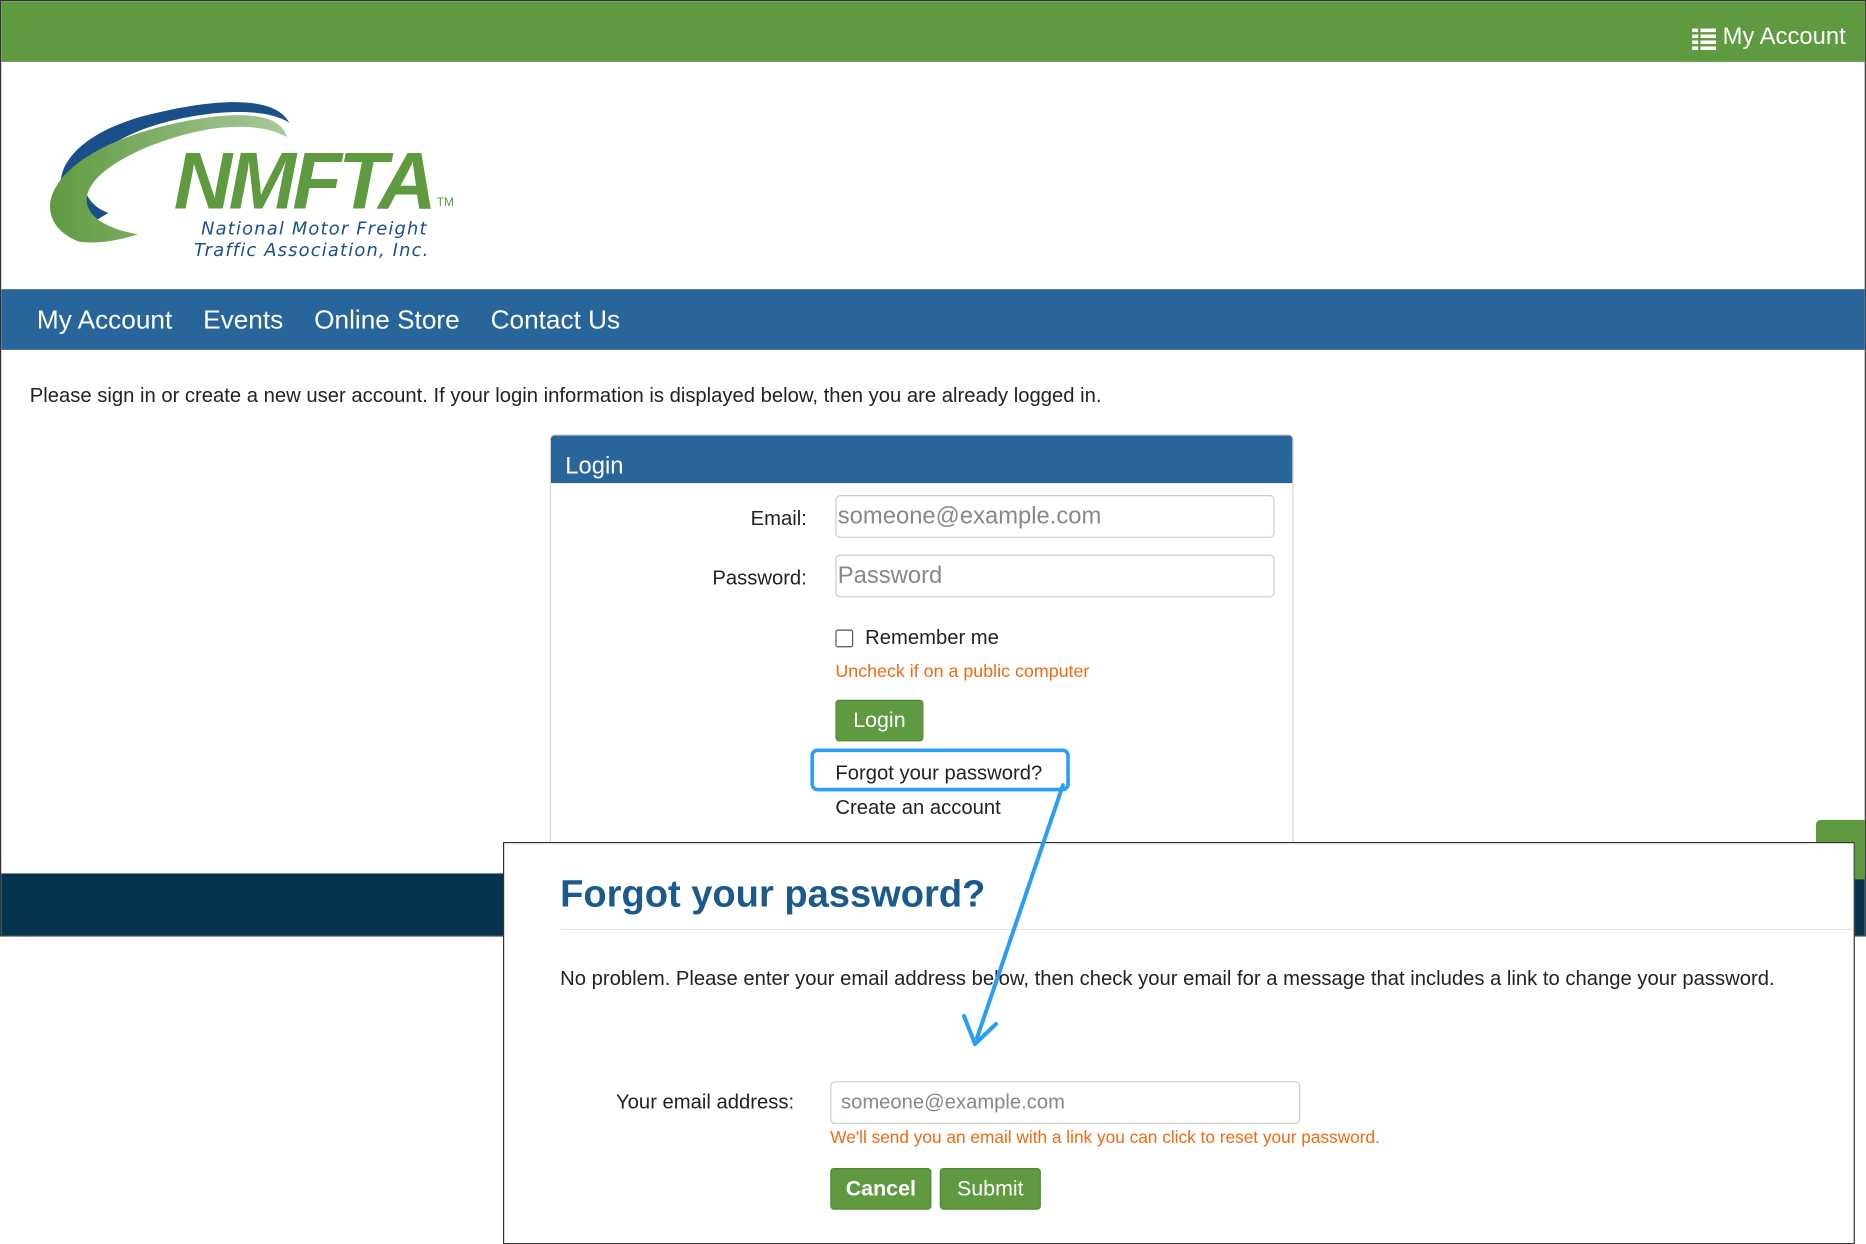 Image resolution: width=1866 pixels, height=1244 pixels. What do you see at coordinates (881, 1189) in the screenshot?
I see `cancel-button: Cancel` at bounding box center [881, 1189].